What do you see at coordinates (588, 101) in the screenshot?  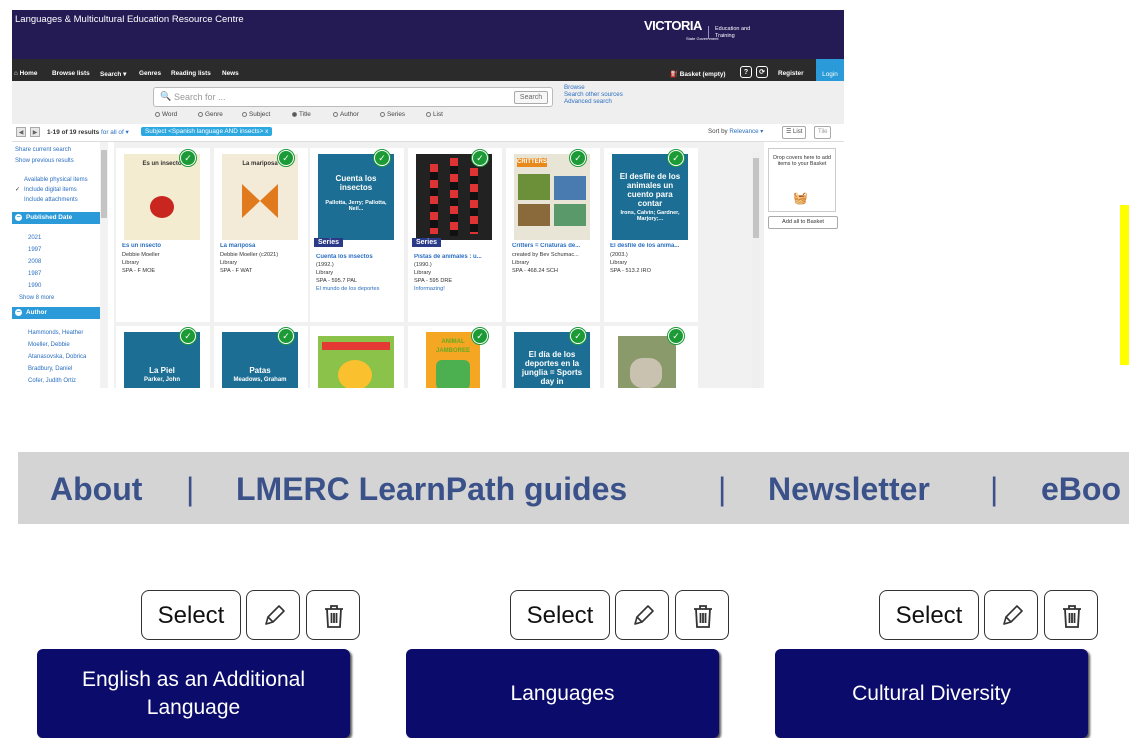 I see `advanced-search-link: Advanced search` at bounding box center [588, 101].